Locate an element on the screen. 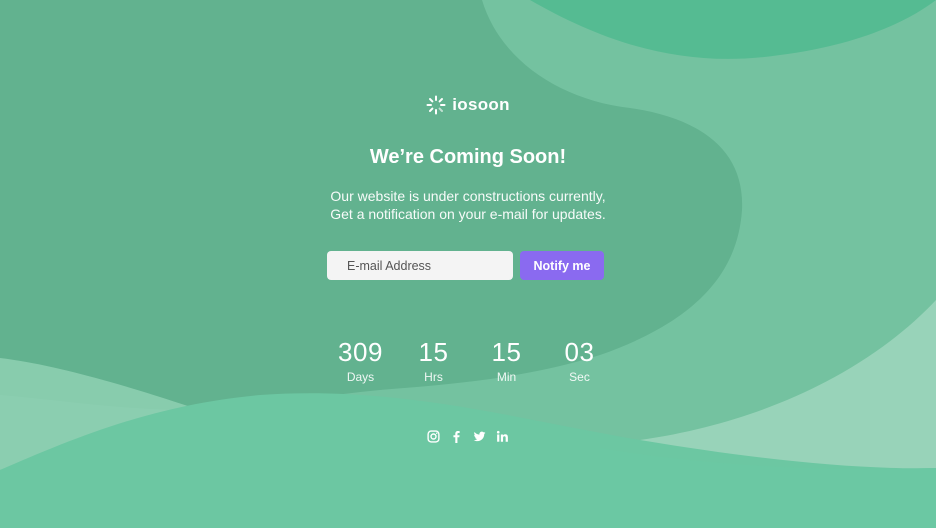  twitter-icon is located at coordinates (479, 436).